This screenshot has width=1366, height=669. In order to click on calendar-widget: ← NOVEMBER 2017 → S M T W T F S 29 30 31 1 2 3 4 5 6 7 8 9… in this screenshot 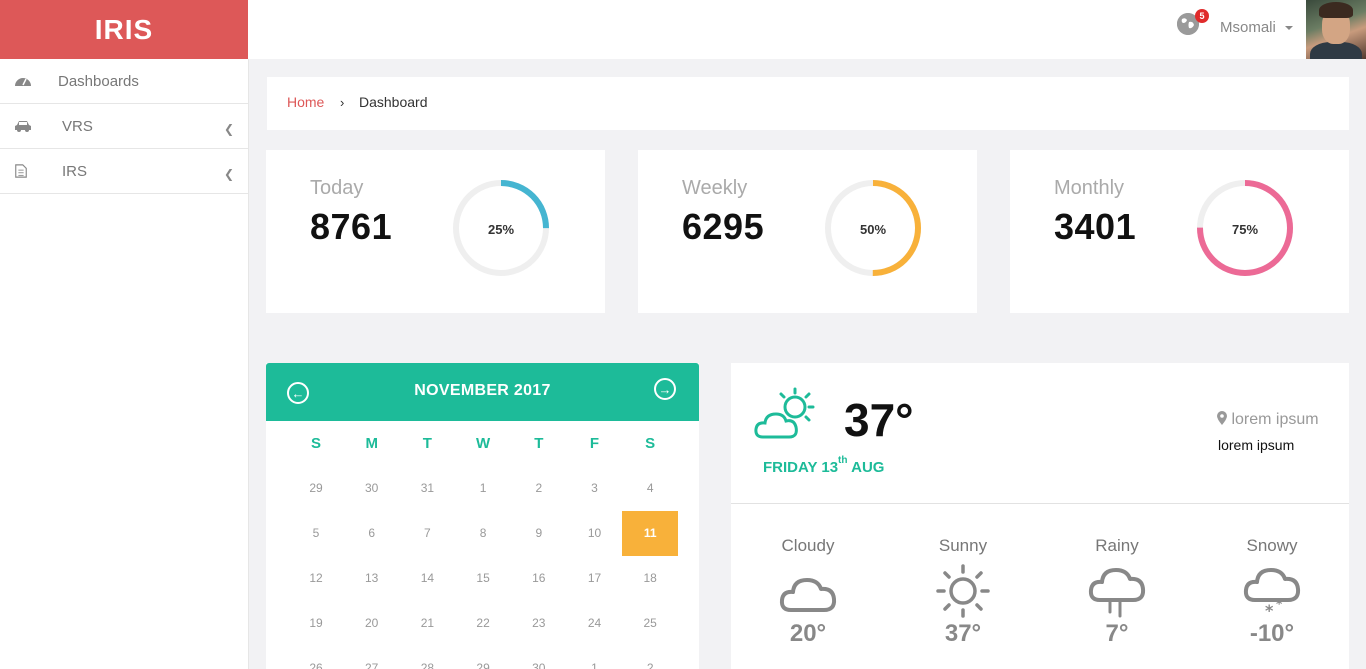, I will do `click(482, 516)`.